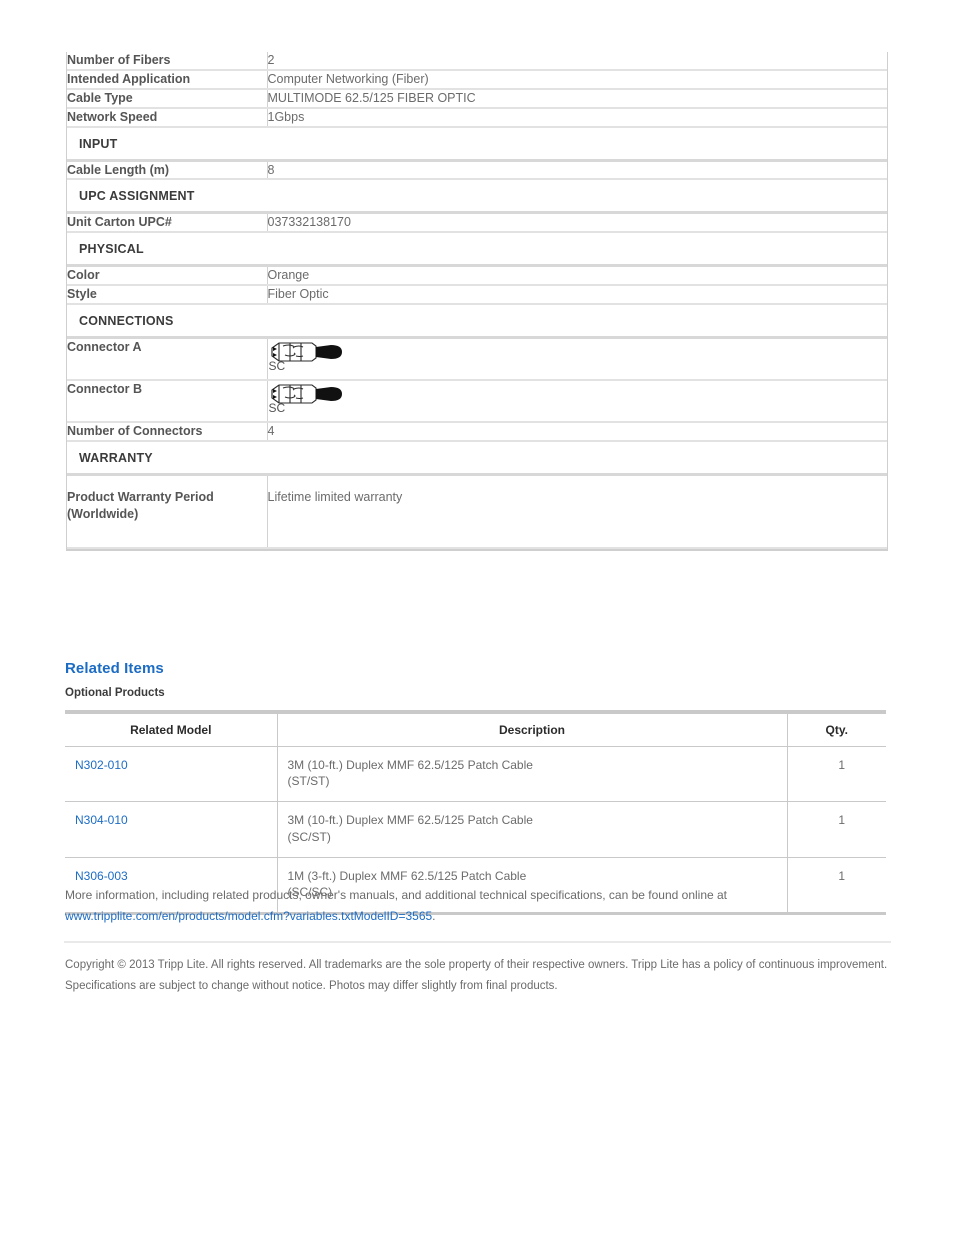 Image resolution: width=954 pixels, height=1235 pixels. Describe the element at coordinates (167, 295) in the screenshot. I see `spec-label: Style` at that location.